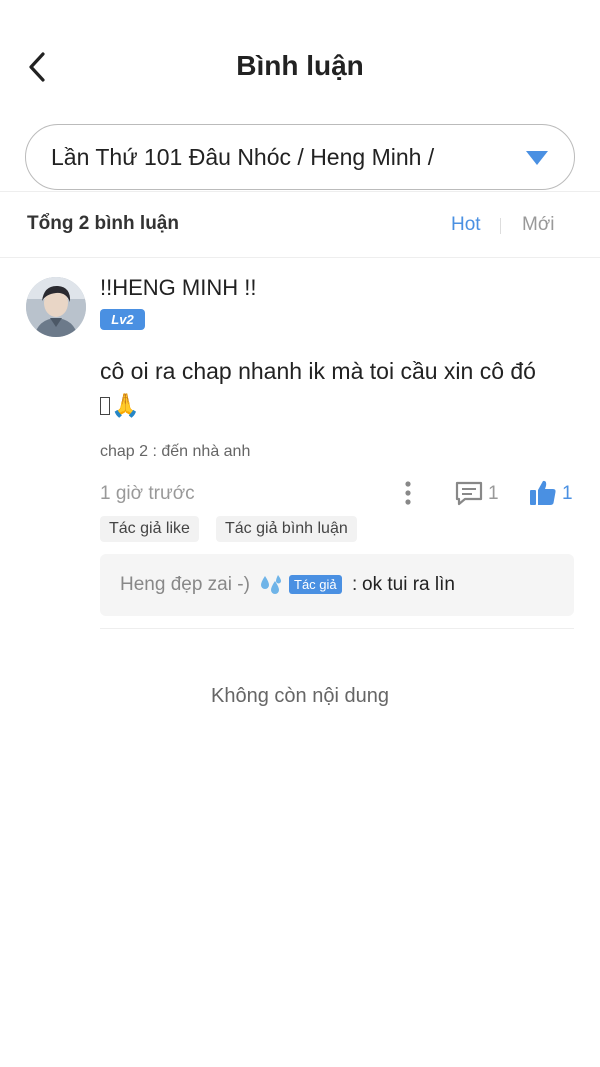  Describe the element at coordinates (300, 696) in the screenshot. I see `end-of-list-text: Không còn nội dung` at that location.